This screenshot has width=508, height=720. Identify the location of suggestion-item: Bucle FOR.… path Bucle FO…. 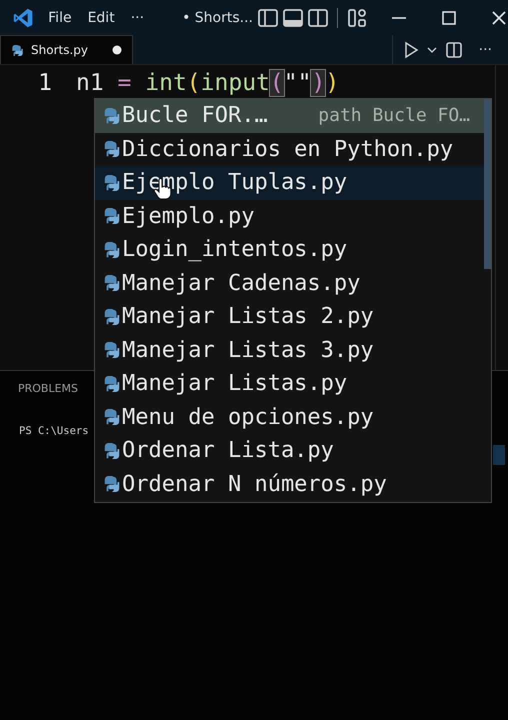
(289, 115).